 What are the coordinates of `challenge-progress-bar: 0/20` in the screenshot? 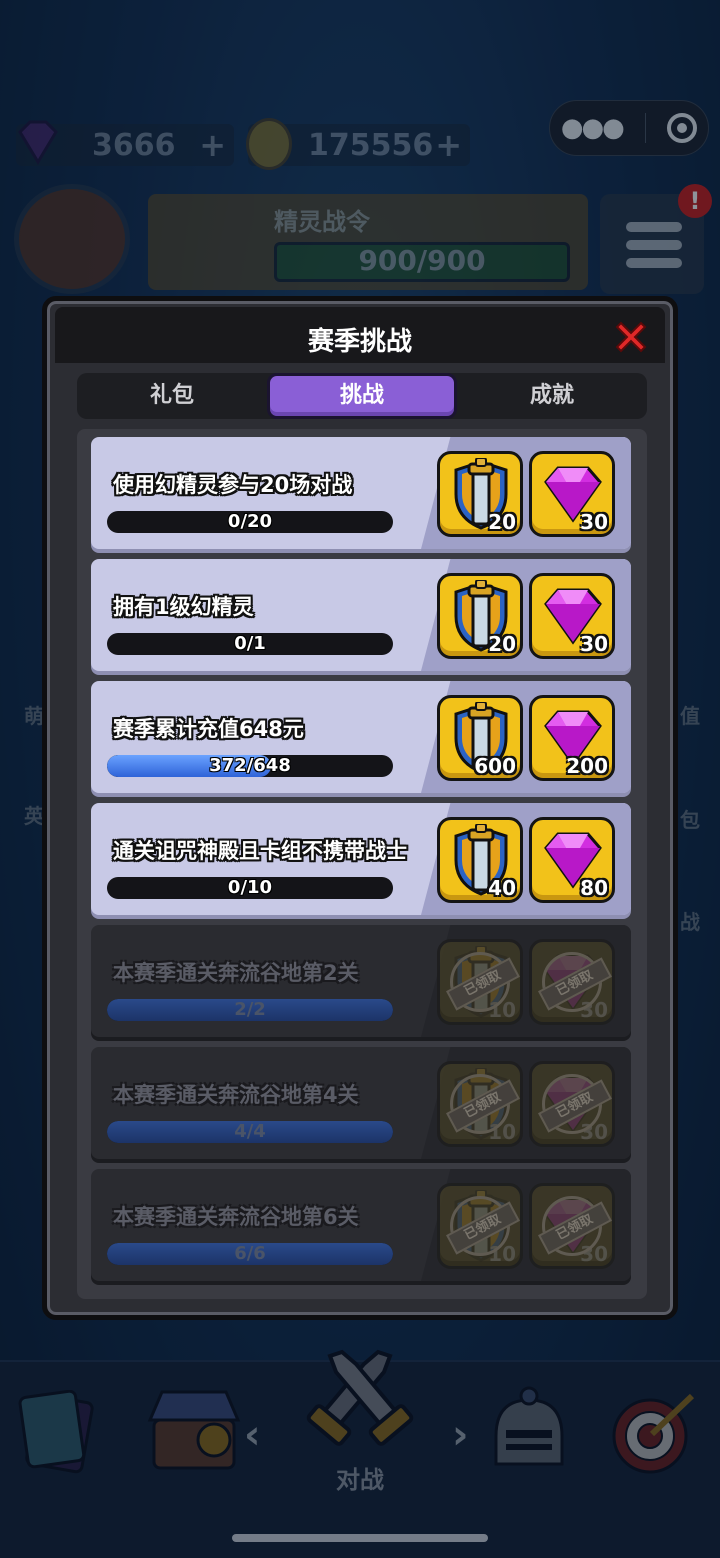 It's located at (250, 522).